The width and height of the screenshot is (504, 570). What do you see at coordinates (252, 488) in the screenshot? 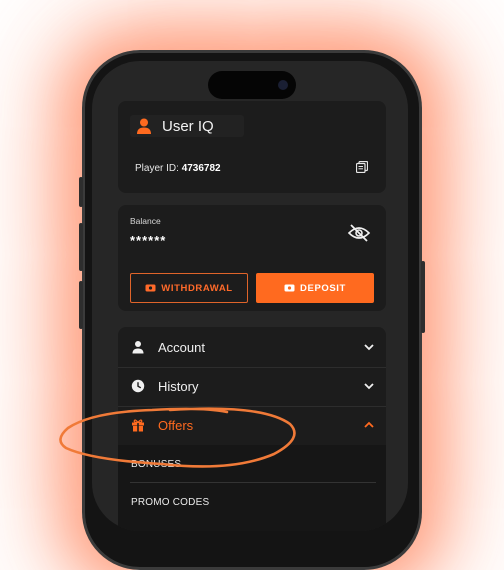
I see `offers-submenu: BONUSES PROMO CODES` at bounding box center [252, 488].